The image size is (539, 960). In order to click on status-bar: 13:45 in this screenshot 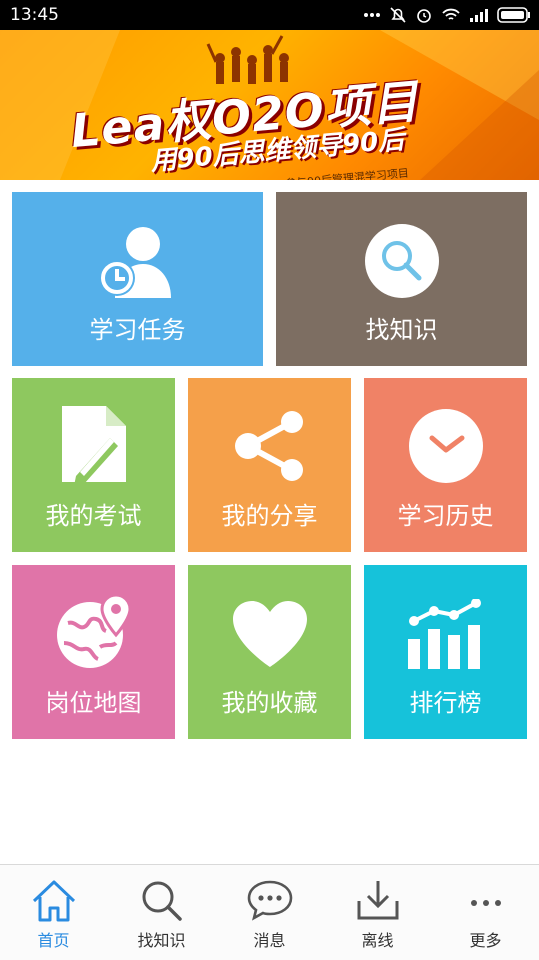, I will do `click(269, 15)`.